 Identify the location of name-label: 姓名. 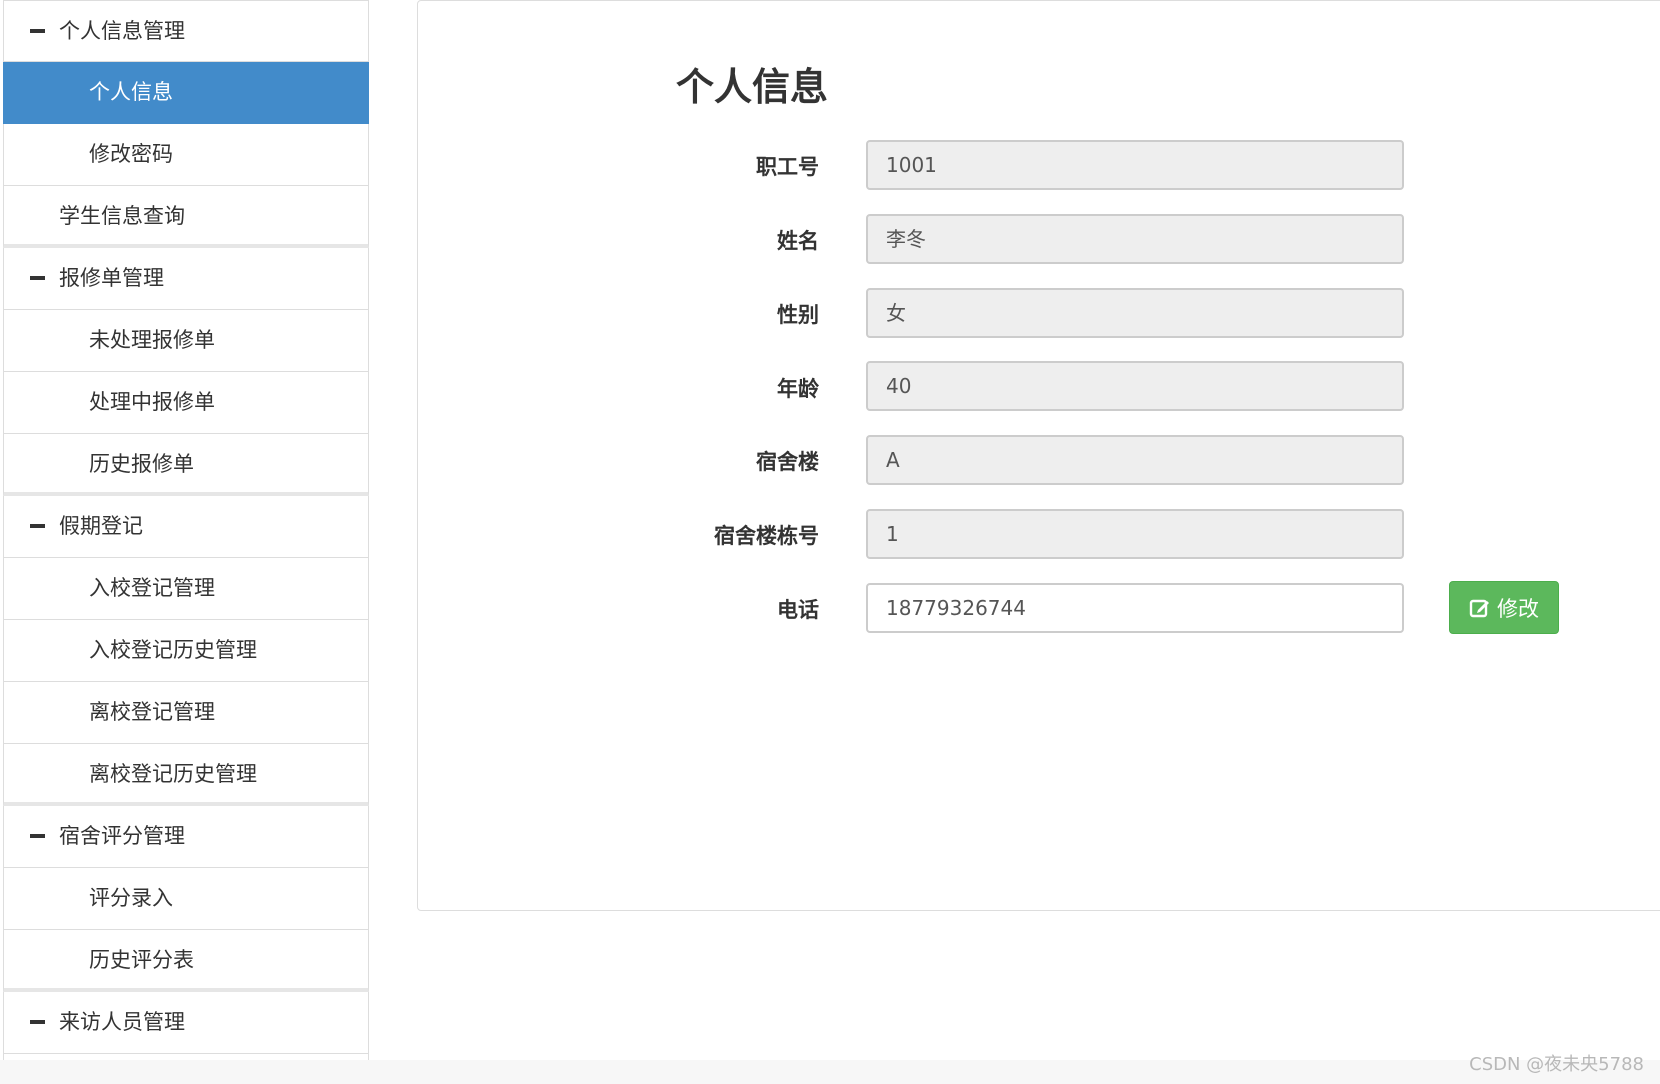
(798, 241).